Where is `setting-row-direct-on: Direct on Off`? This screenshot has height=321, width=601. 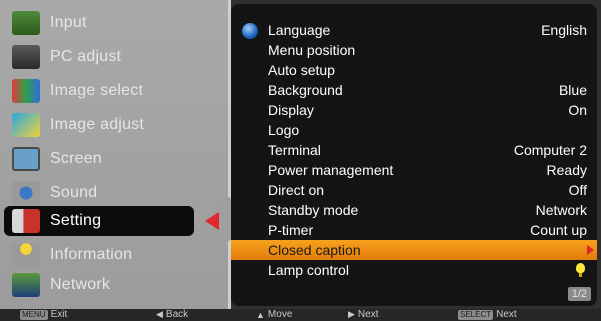
setting-row-direct-on: Direct on Off is located at coordinates (414, 190).